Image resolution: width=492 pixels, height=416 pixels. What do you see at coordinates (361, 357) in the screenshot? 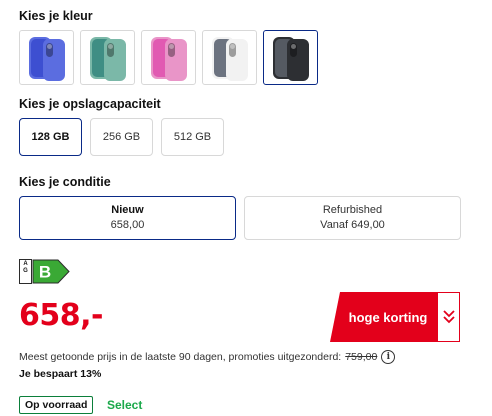
I see `old-price: 759,00` at bounding box center [361, 357].